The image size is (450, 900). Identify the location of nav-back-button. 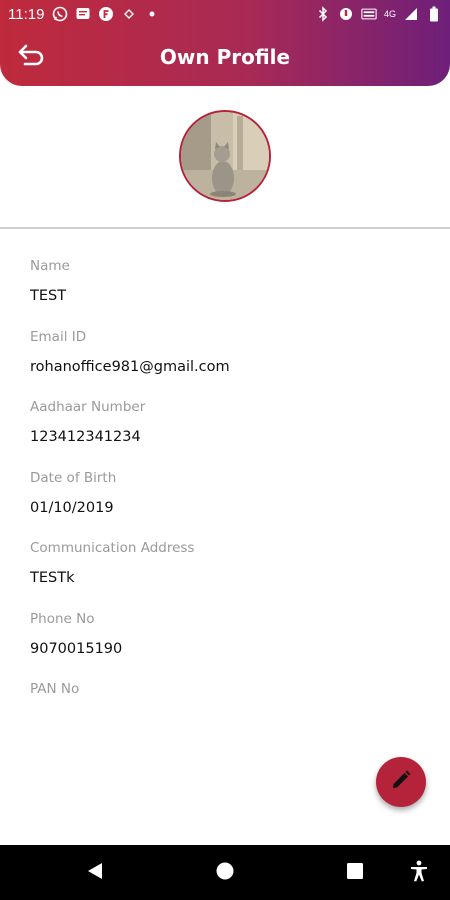
(95, 873).